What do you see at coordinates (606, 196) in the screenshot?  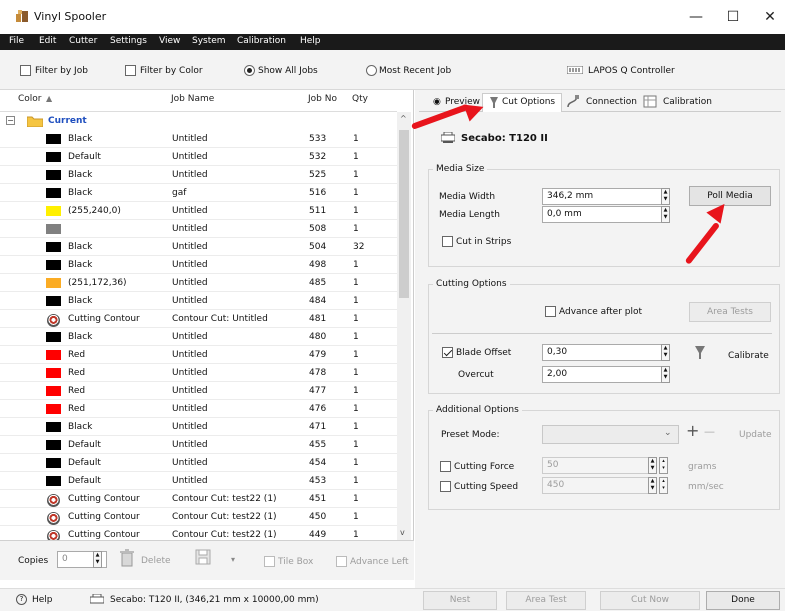 I see `media-width-input: 346,2 mm` at bounding box center [606, 196].